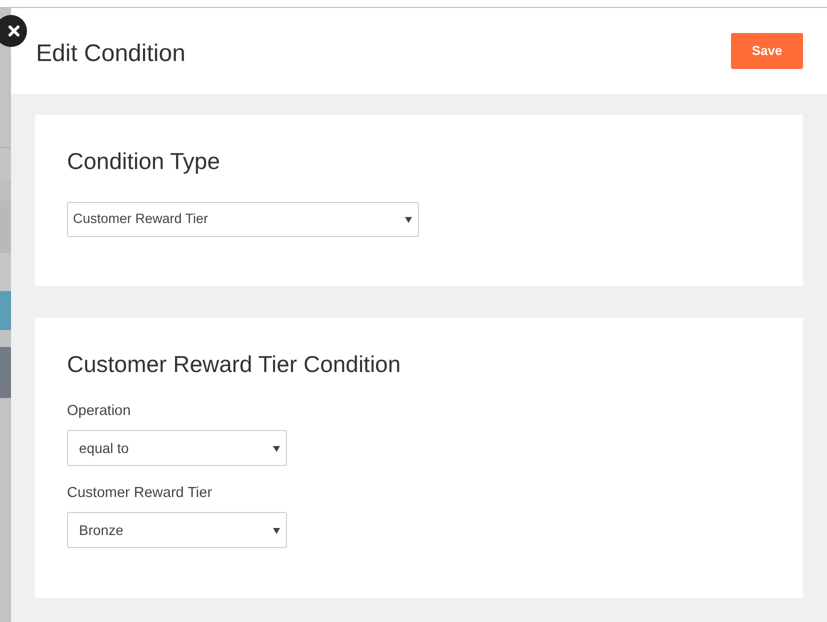 The width and height of the screenshot is (827, 622). Describe the element at coordinates (99, 411) in the screenshot. I see `field-label: Operation` at that location.